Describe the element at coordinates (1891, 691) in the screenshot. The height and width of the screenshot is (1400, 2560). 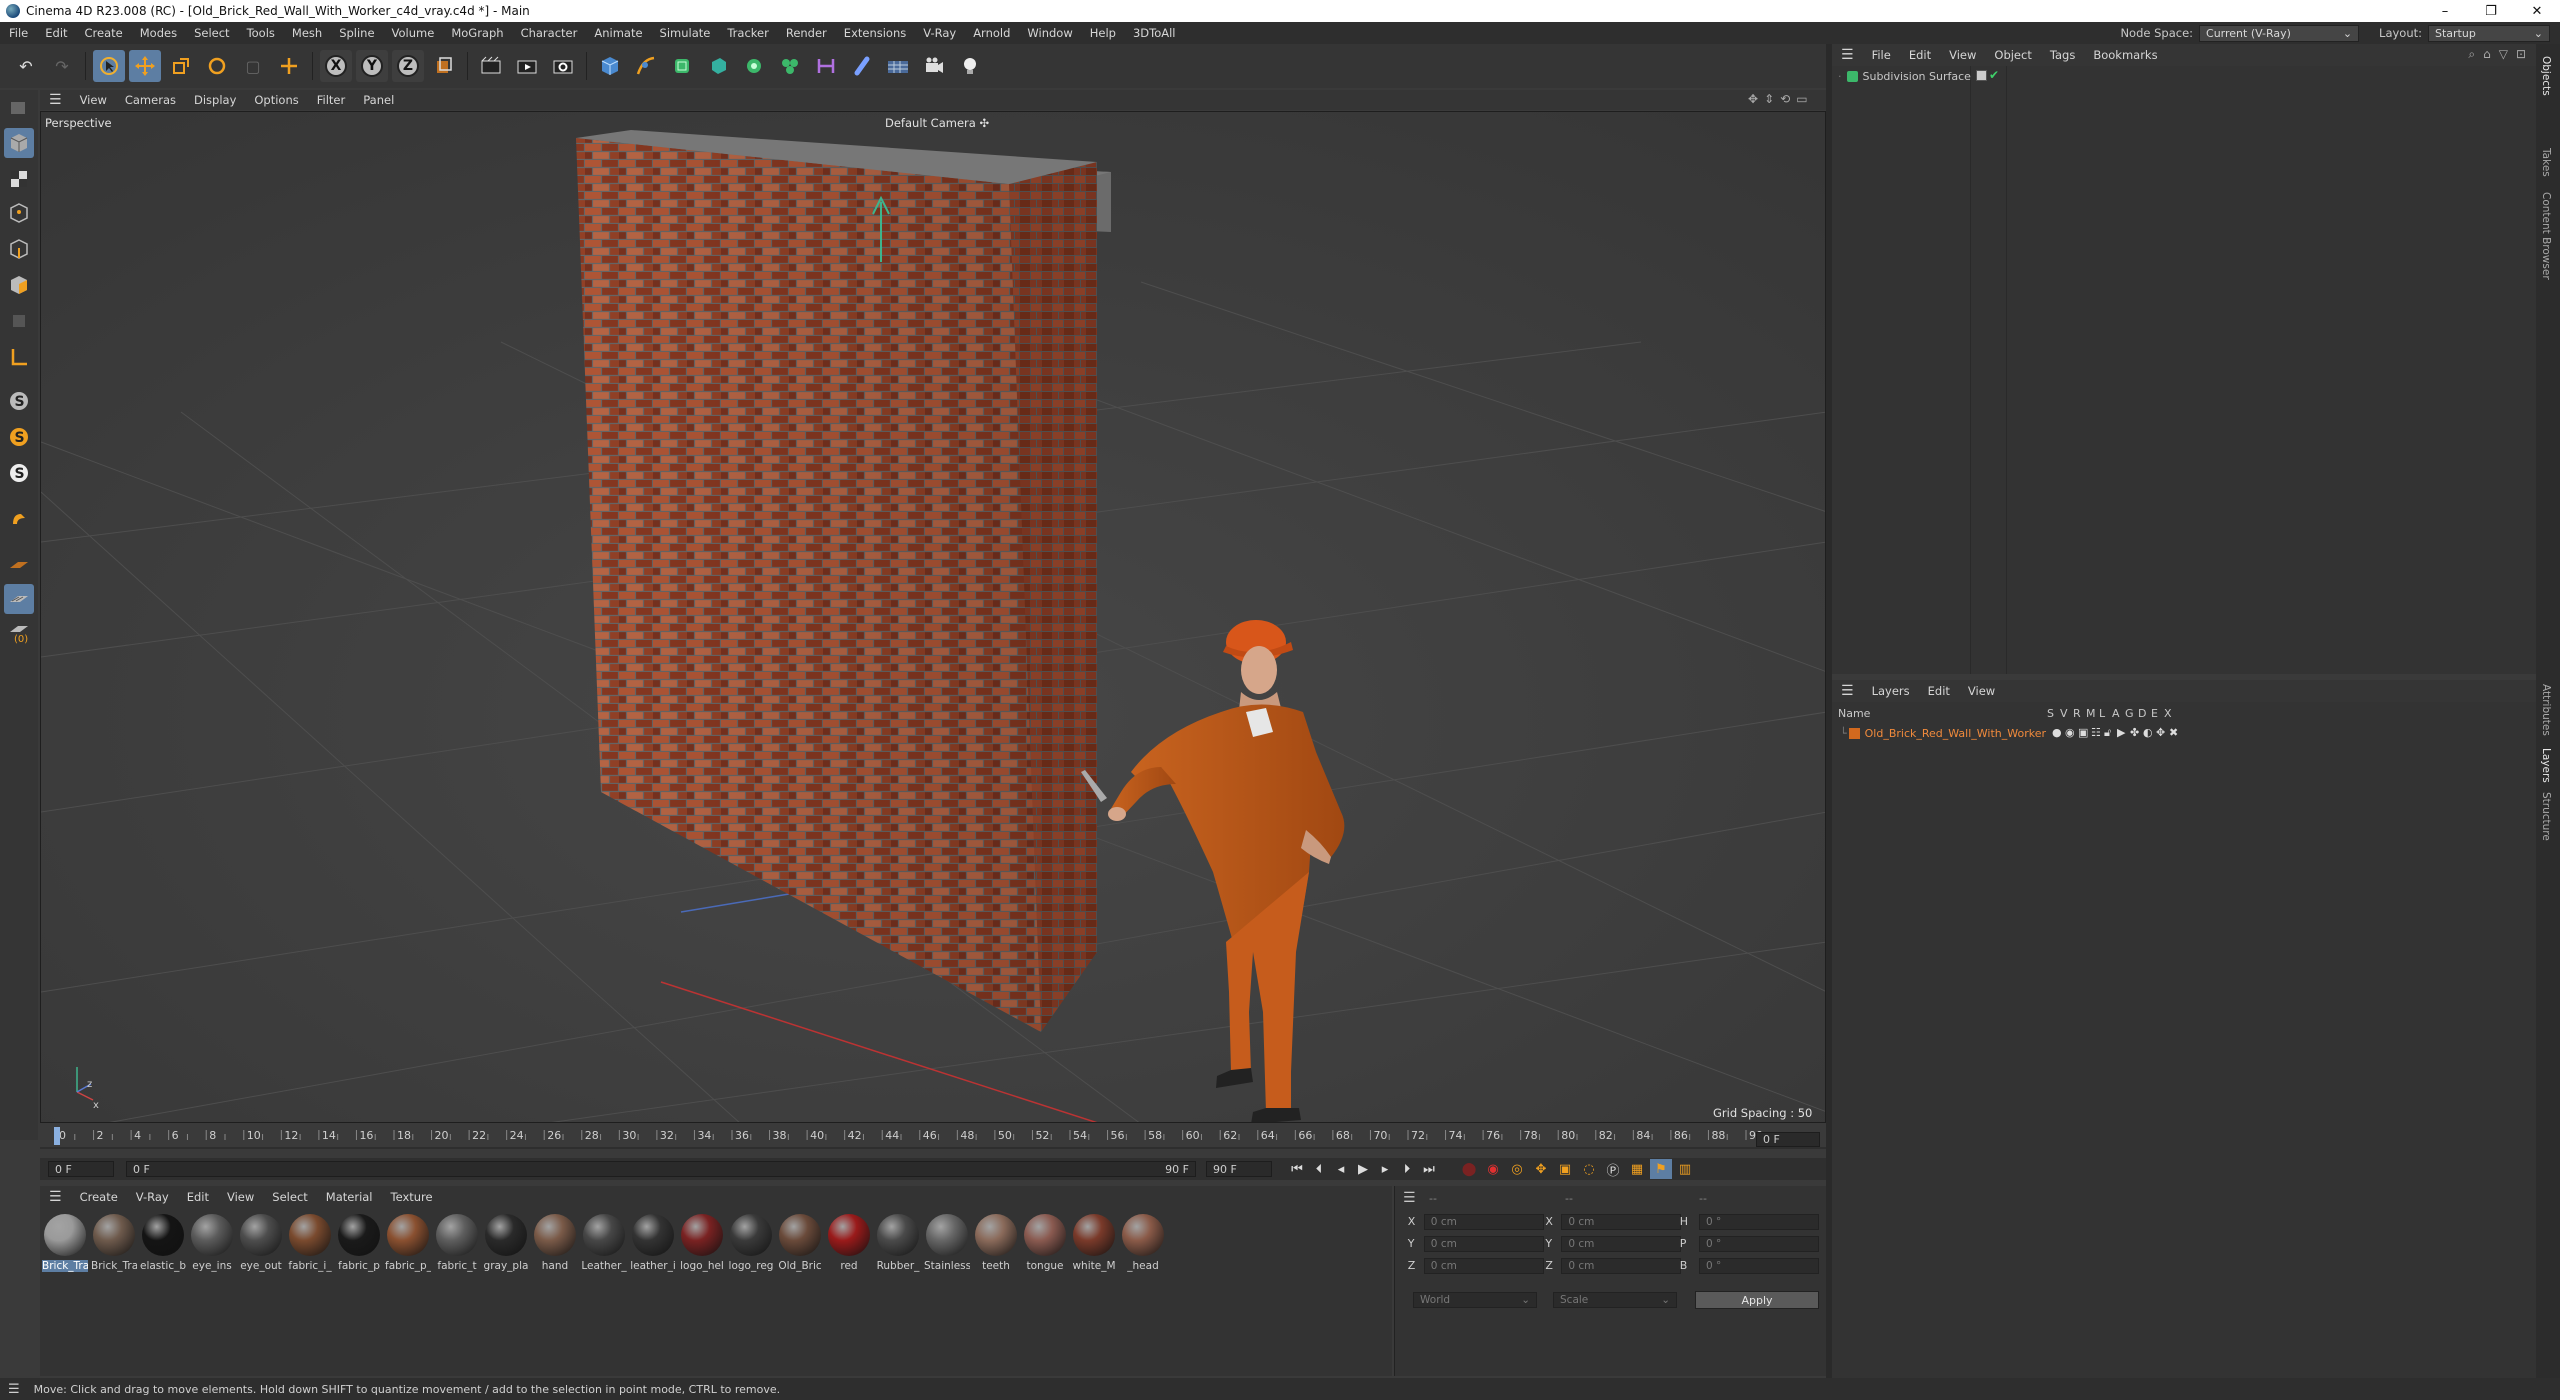
I see `layer-menu-layers: Layers` at that location.